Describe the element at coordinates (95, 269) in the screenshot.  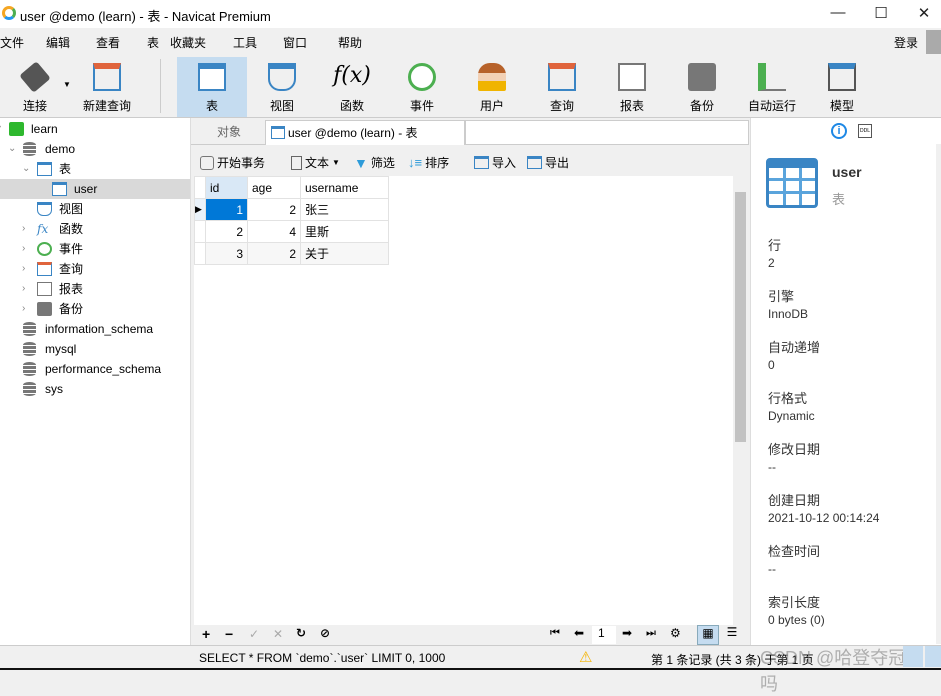
I see `tree-item-查询: › 查询` at that location.